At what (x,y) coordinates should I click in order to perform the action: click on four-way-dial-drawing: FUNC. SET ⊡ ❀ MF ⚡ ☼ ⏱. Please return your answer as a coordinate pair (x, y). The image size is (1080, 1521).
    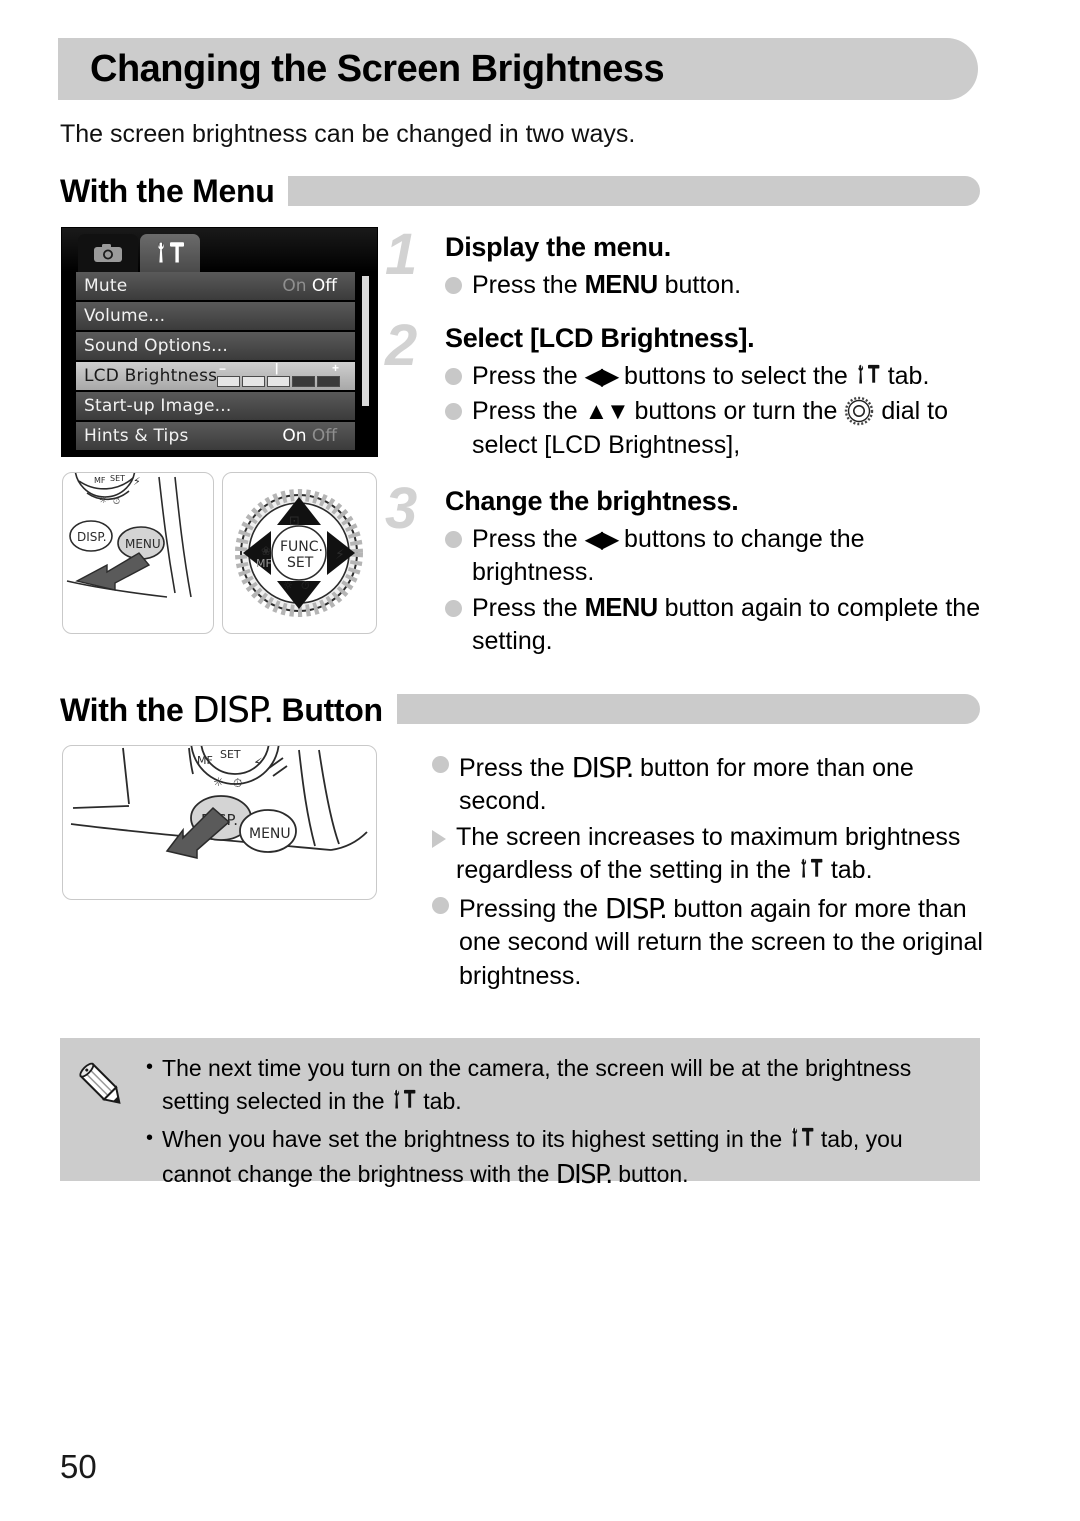
    Looking at the image, I should click on (299, 553).